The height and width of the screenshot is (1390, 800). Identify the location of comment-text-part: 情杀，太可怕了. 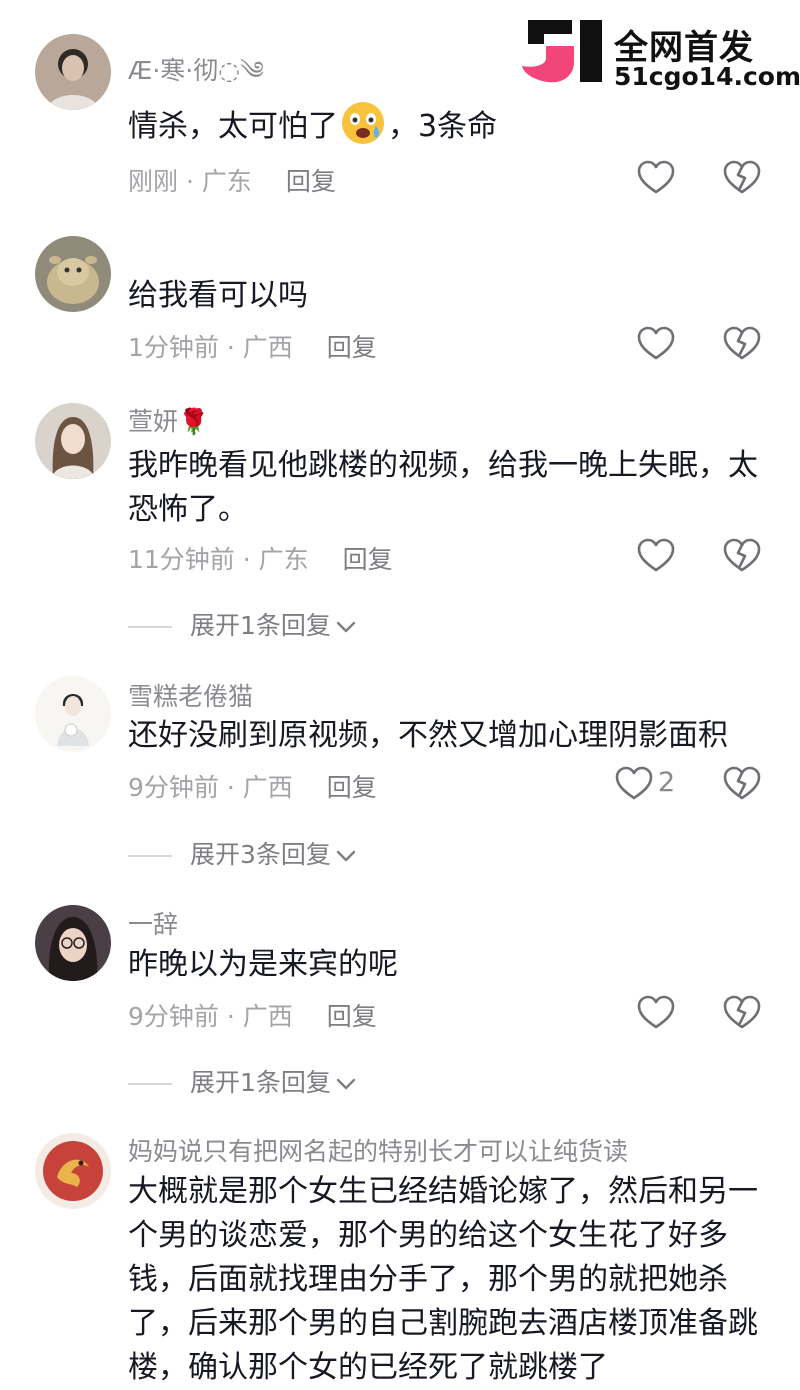
(233, 126).